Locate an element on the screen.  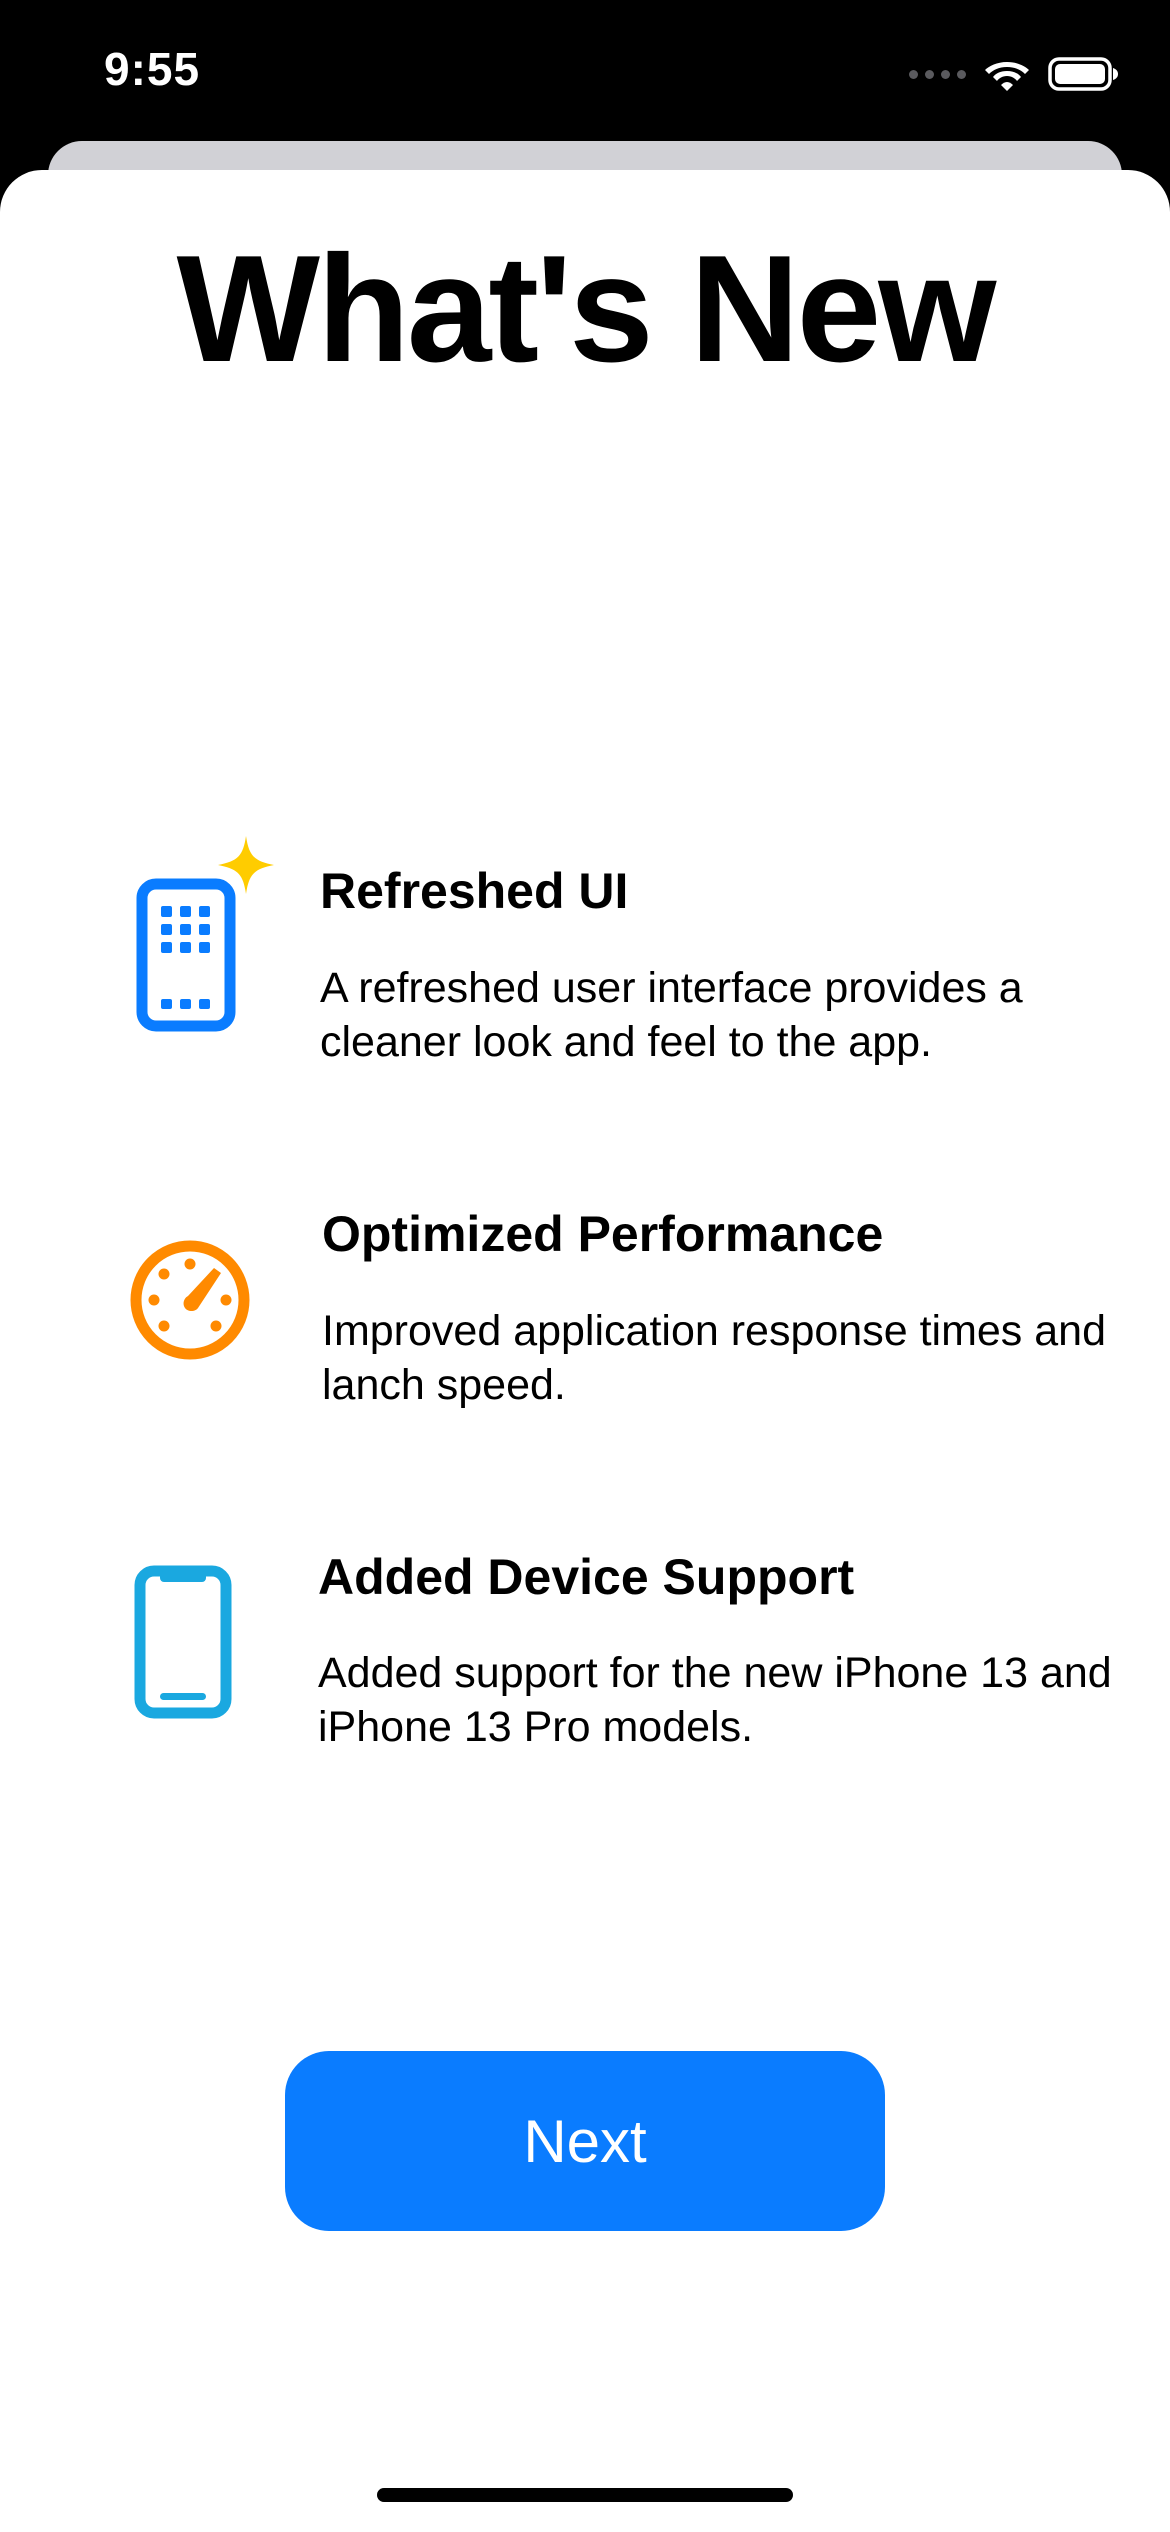
feature-title: Refreshed UI is located at coordinates (474, 891).